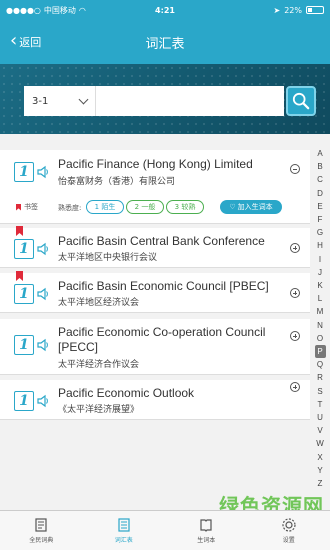 Image resolution: width=330 pixels, height=550 pixels. I want to click on term-chinese: 太平洋经济合作议会, so click(99, 365).